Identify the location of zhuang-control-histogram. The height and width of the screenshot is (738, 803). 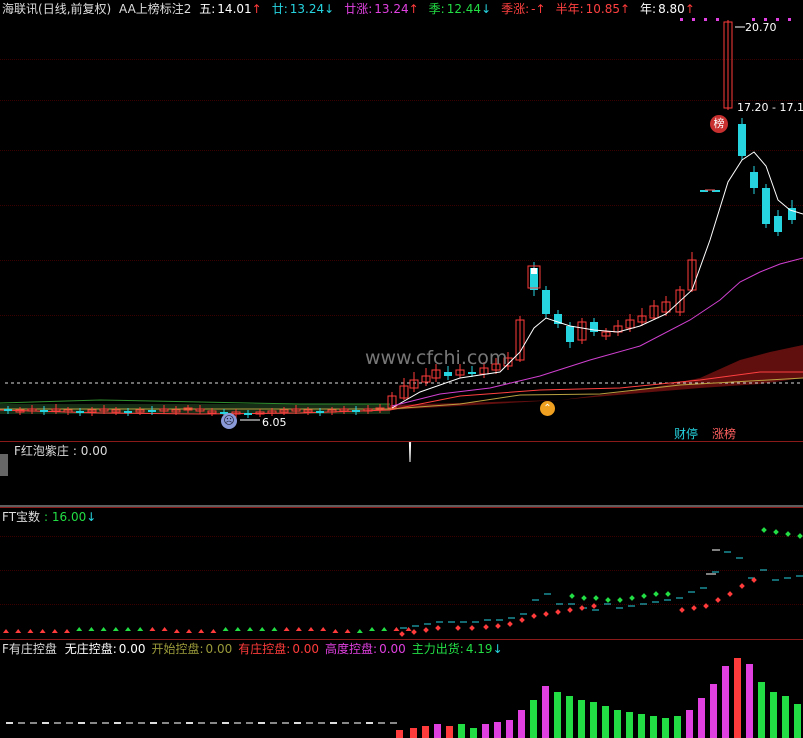
(403, 698).